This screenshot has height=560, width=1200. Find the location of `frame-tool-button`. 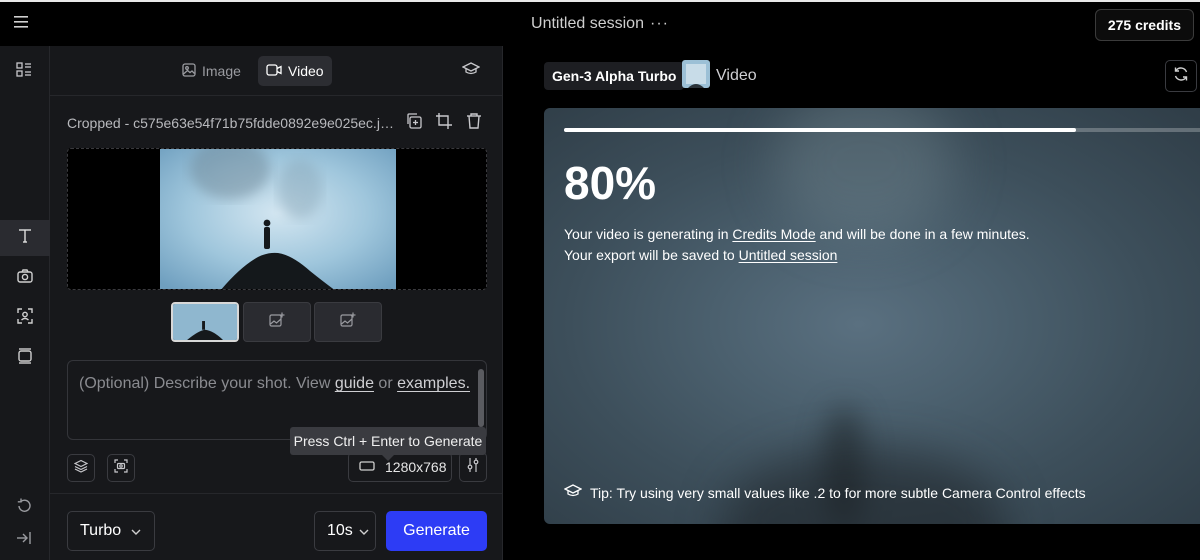

frame-tool-button is located at coordinates (25, 358).